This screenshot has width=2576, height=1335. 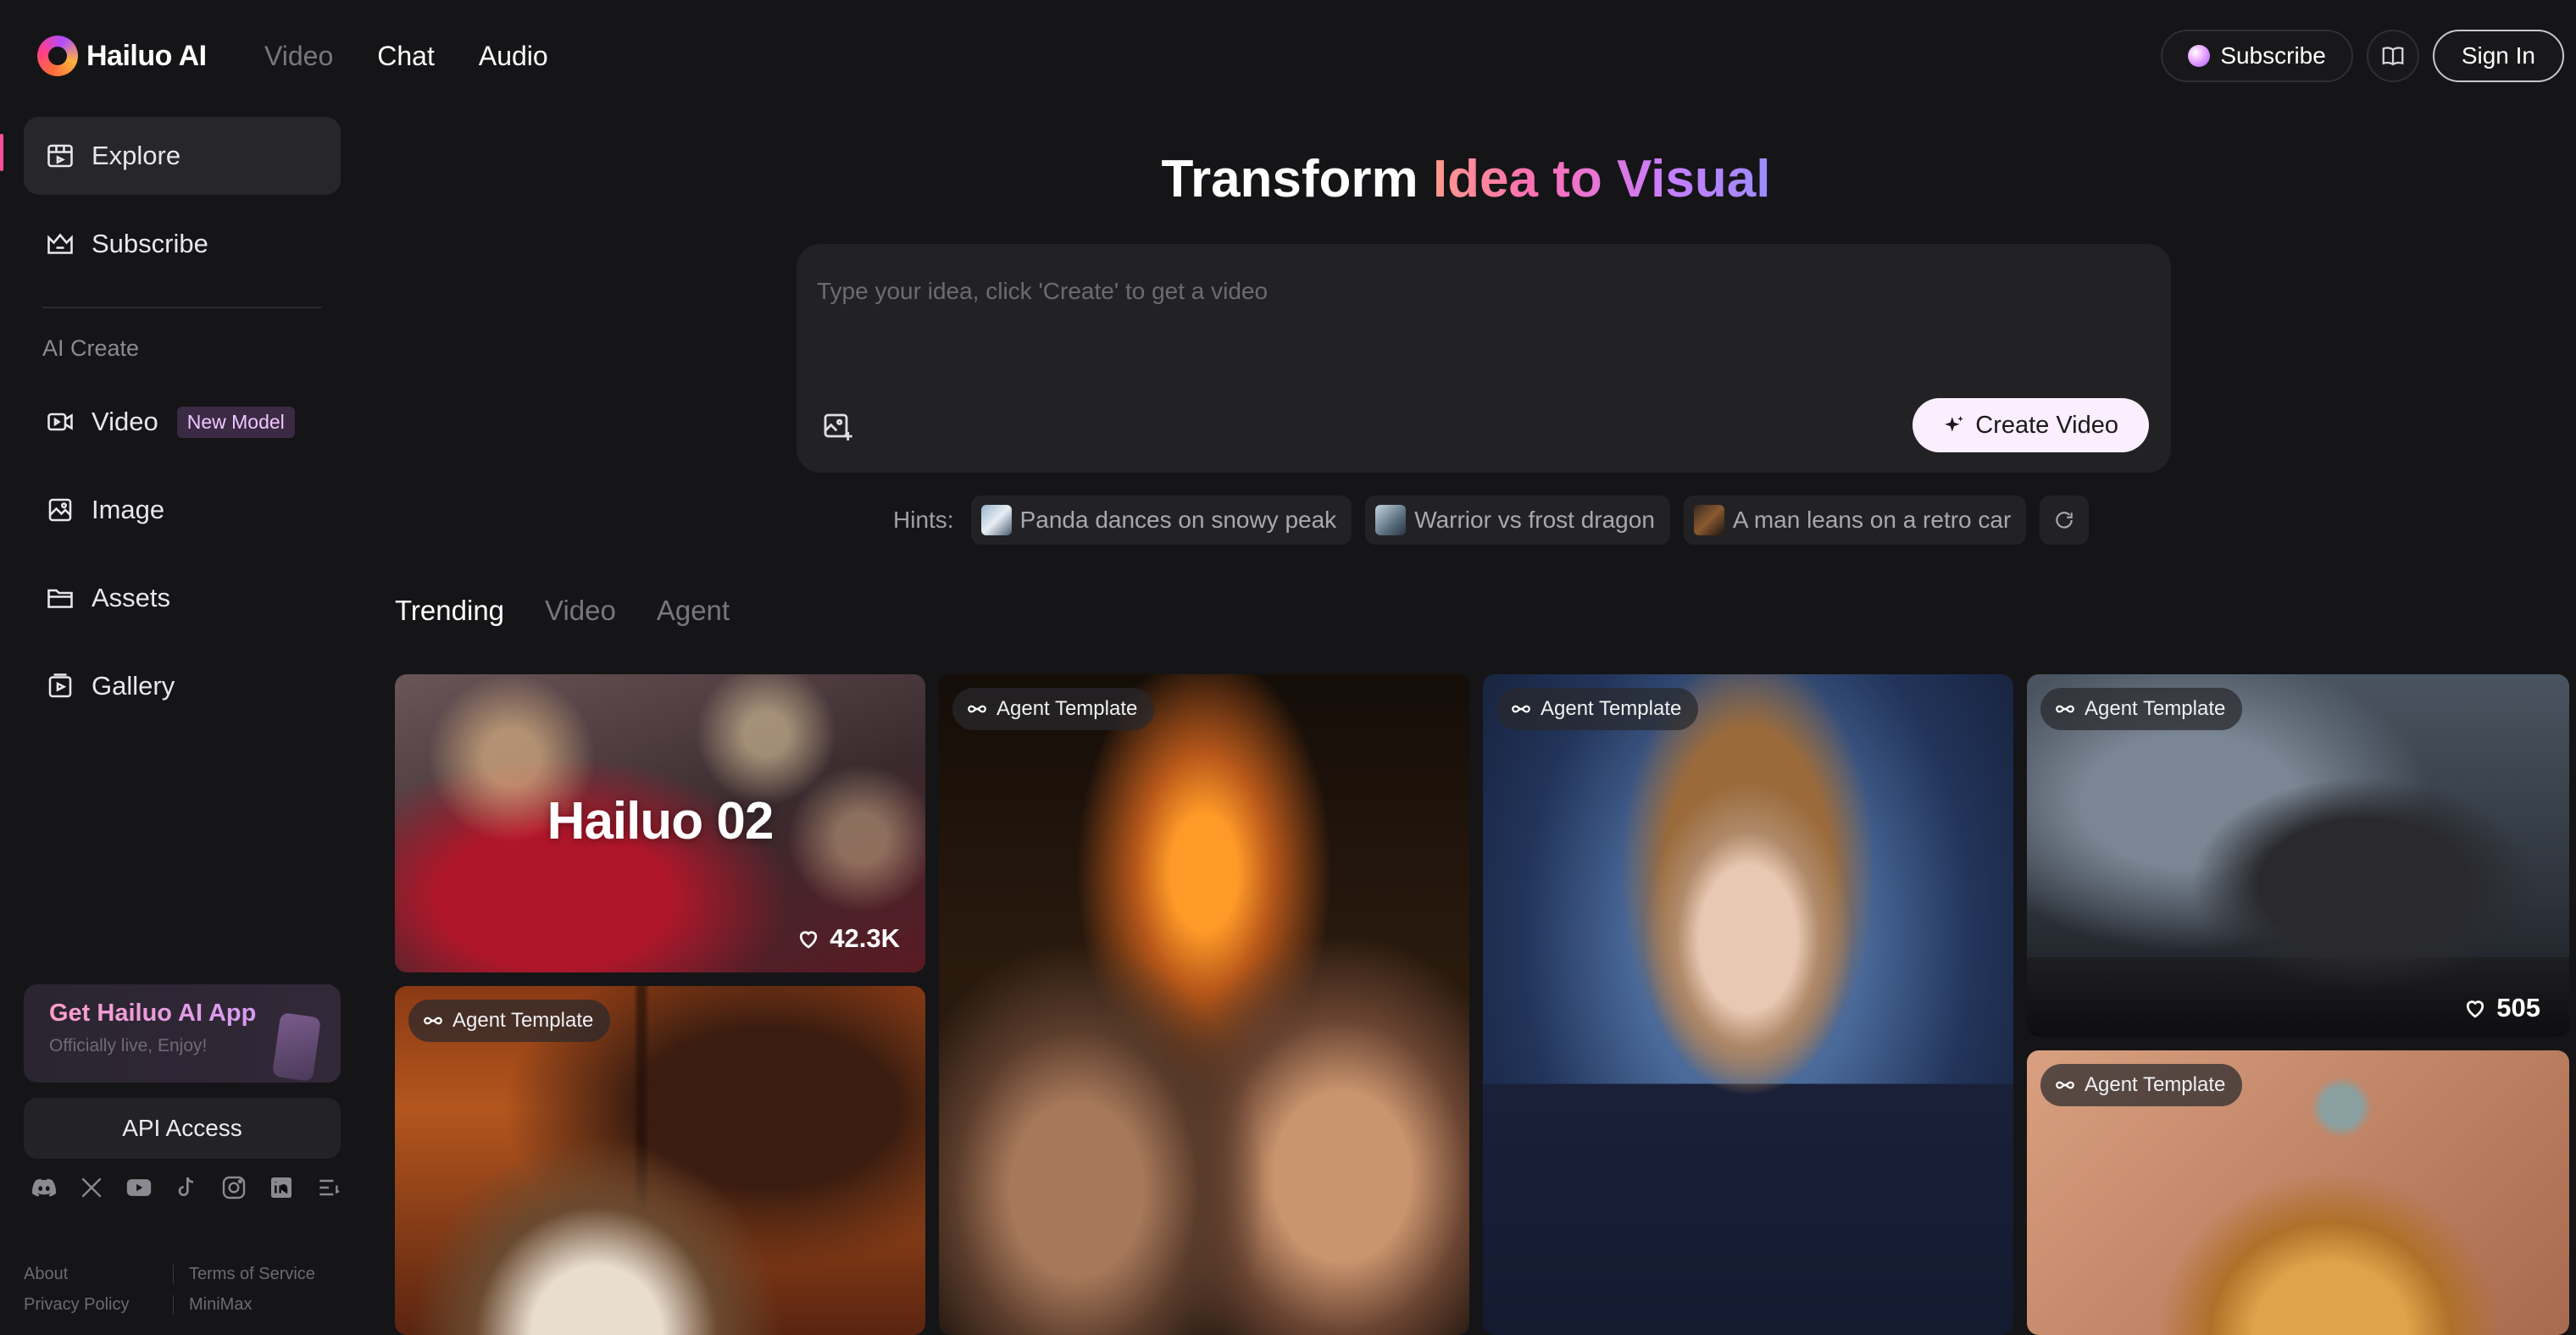 I want to click on sign-in-button: Sign In, so click(x=2498, y=56).